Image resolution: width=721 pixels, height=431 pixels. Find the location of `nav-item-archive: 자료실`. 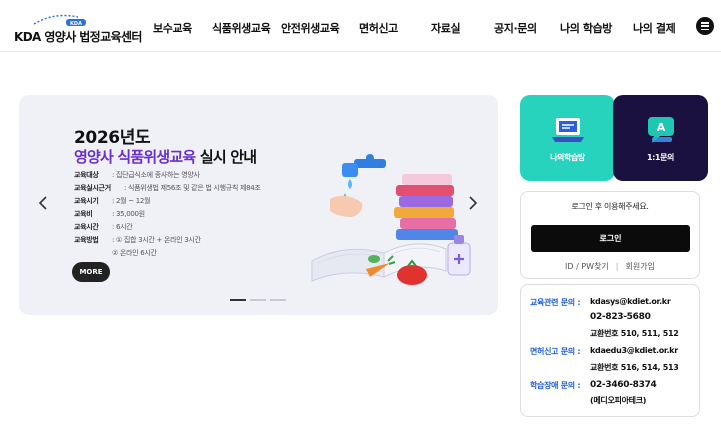

nav-item-archive: 자료실 is located at coordinates (446, 28).